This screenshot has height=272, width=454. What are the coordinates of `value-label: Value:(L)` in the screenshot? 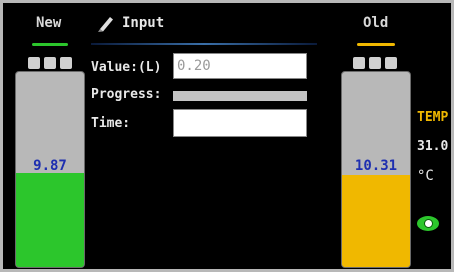 It's located at (126, 67).